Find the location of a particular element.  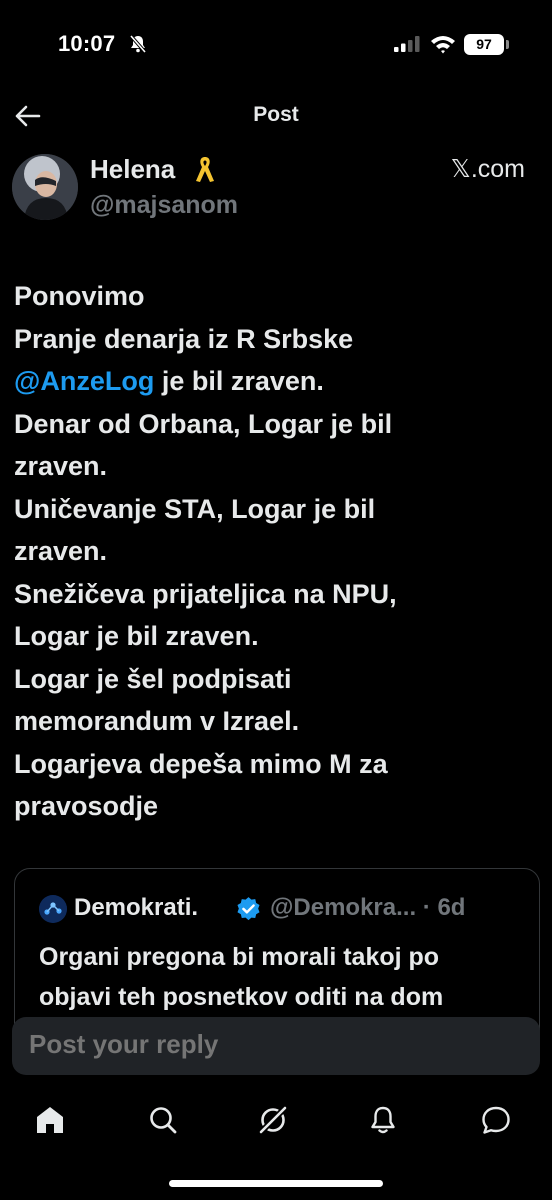

bell-off-icon is located at coordinates (138, 44).